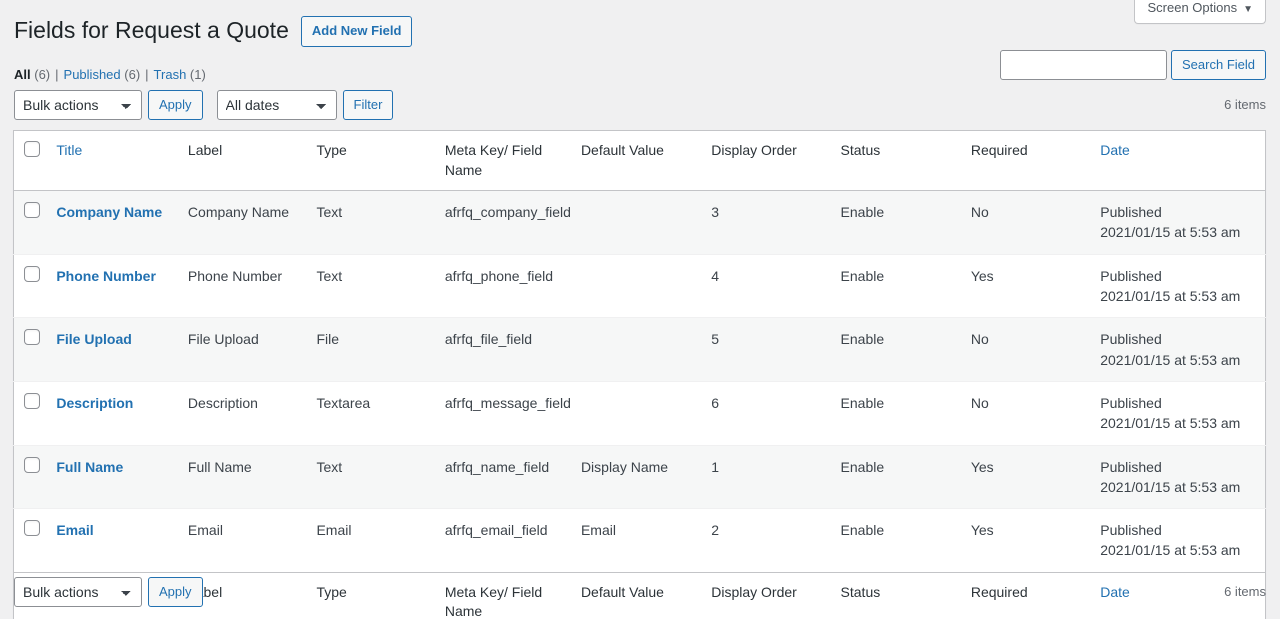 This screenshot has width=1280, height=619. What do you see at coordinates (276, 105) in the screenshot?
I see `date-filter-select: All dates` at bounding box center [276, 105].